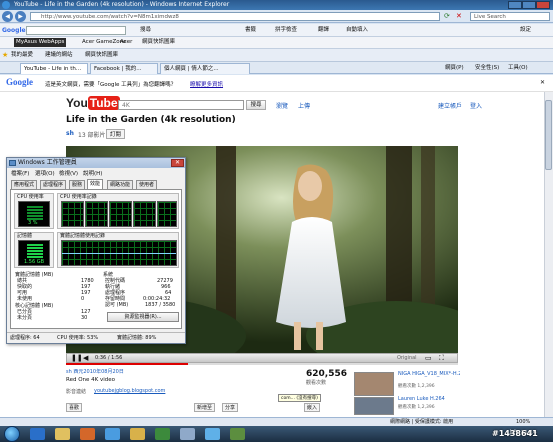 Image resolution: width=553 pixels, height=442 pixels. Describe the element at coordinates (542, 82) in the screenshot. I see `translate-close-icon: ✕` at that location.